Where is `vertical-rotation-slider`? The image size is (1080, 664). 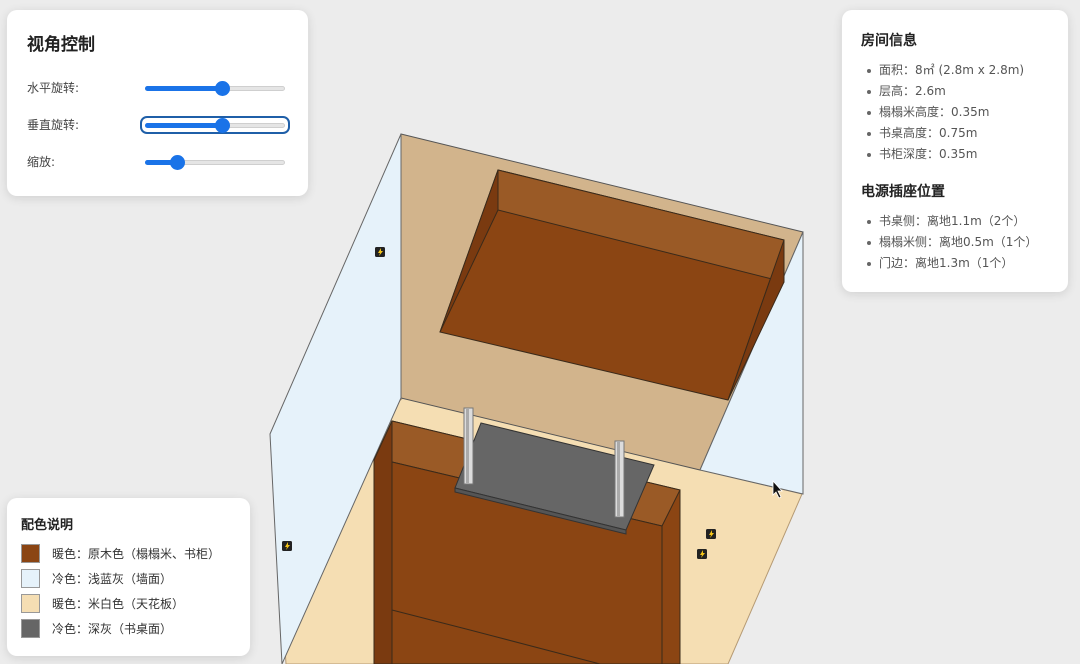 vertical-rotation-slider is located at coordinates (215, 124).